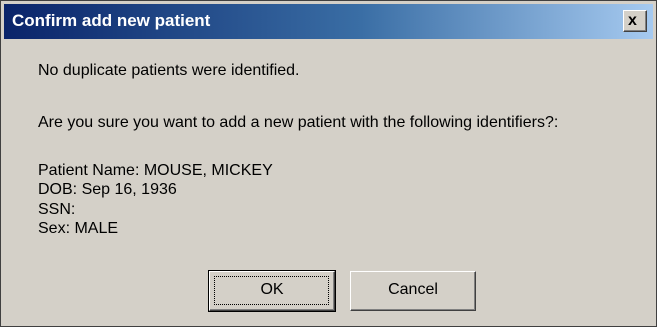  What do you see at coordinates (328, 21) in the screenshot?
I see `title-bar: Confirm add new patient x` at bounding box center [328, 21].